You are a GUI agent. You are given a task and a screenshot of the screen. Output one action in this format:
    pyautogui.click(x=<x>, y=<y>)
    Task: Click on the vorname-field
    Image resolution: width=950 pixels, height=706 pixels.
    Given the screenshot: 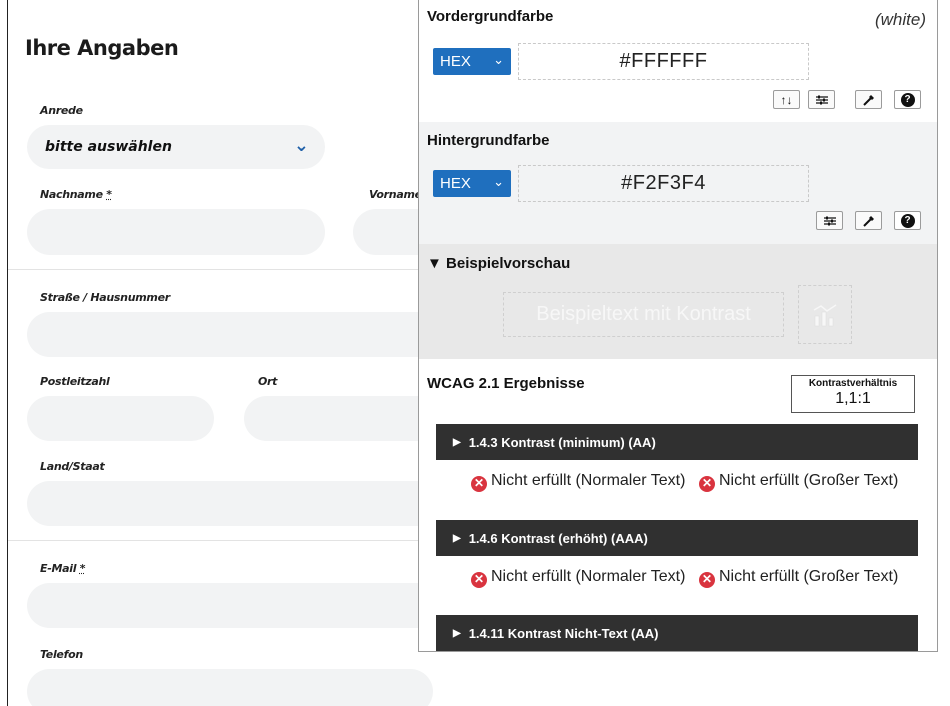 What is the action you would take?
    pyautogui.click(x=385, y=232)
    